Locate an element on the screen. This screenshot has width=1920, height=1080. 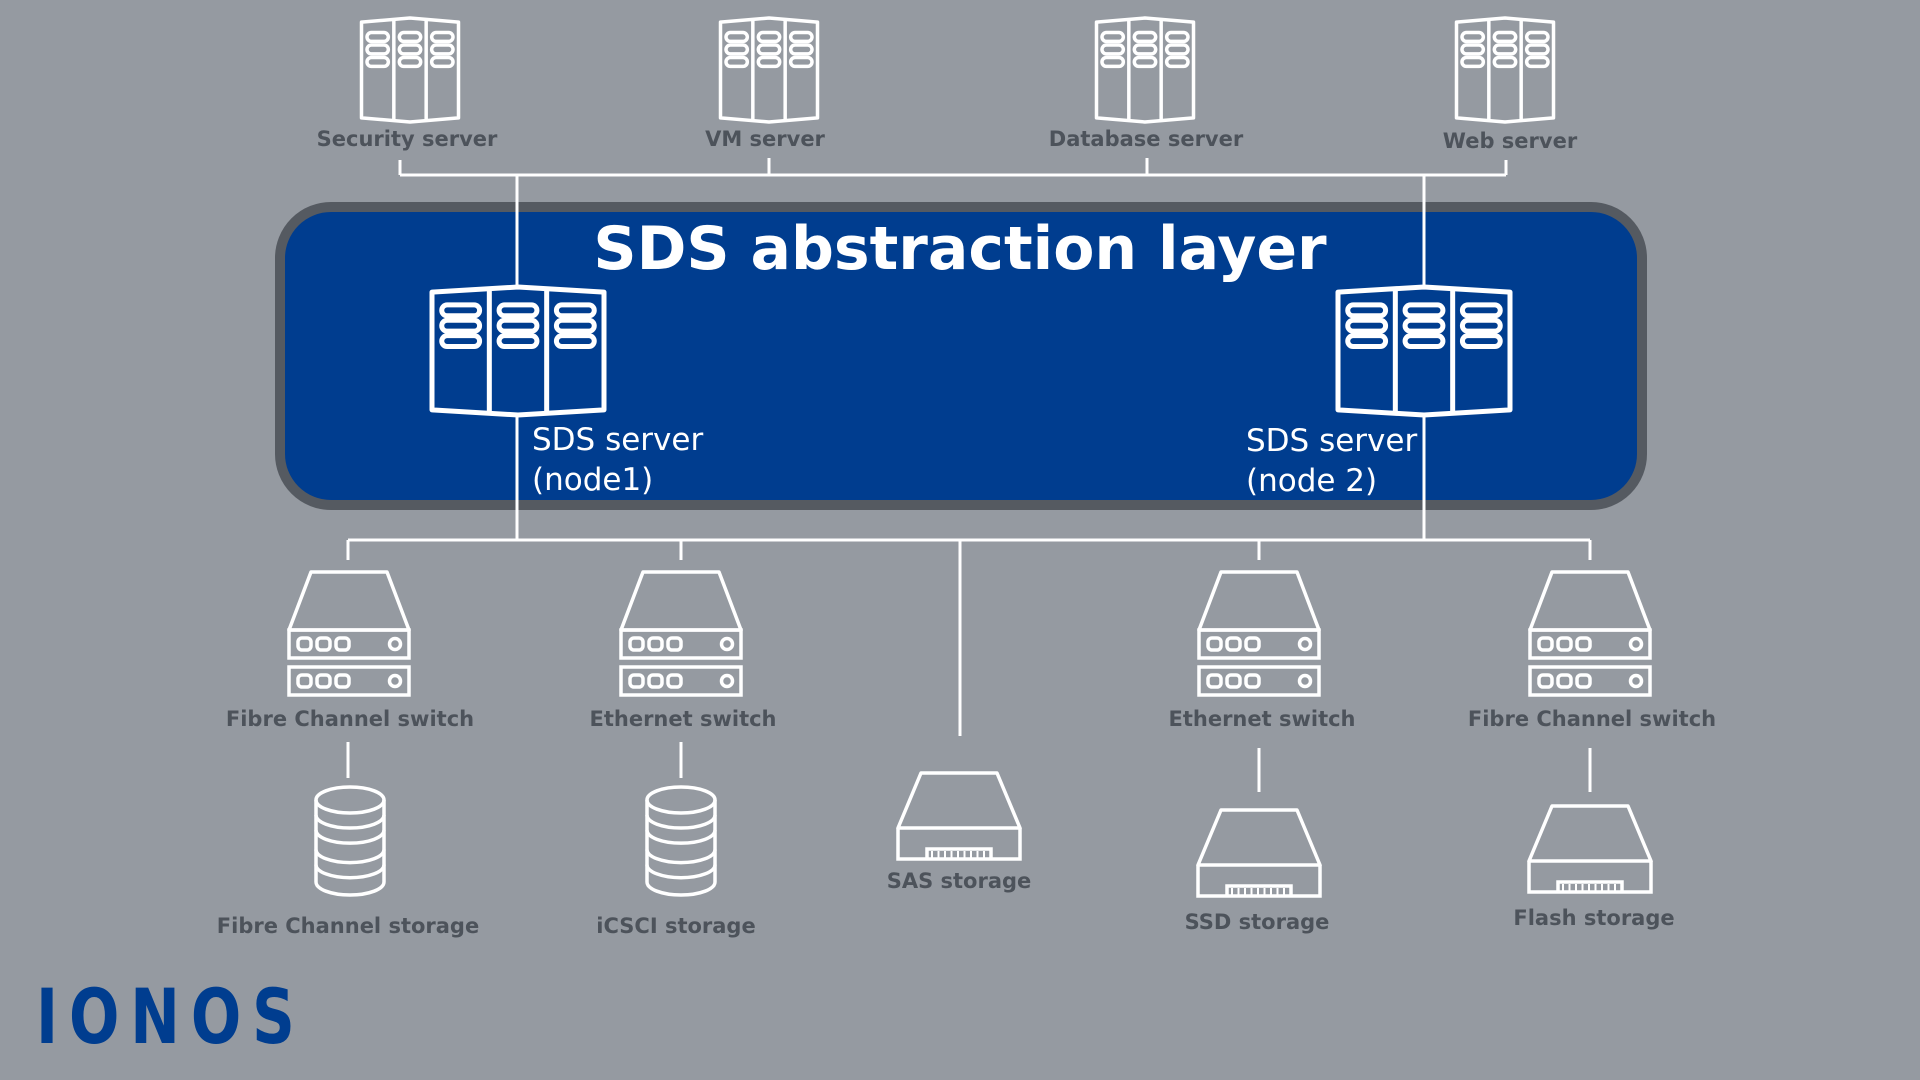
sds-node1-label: SDS server (node1) is located at coordinates (617, 460).